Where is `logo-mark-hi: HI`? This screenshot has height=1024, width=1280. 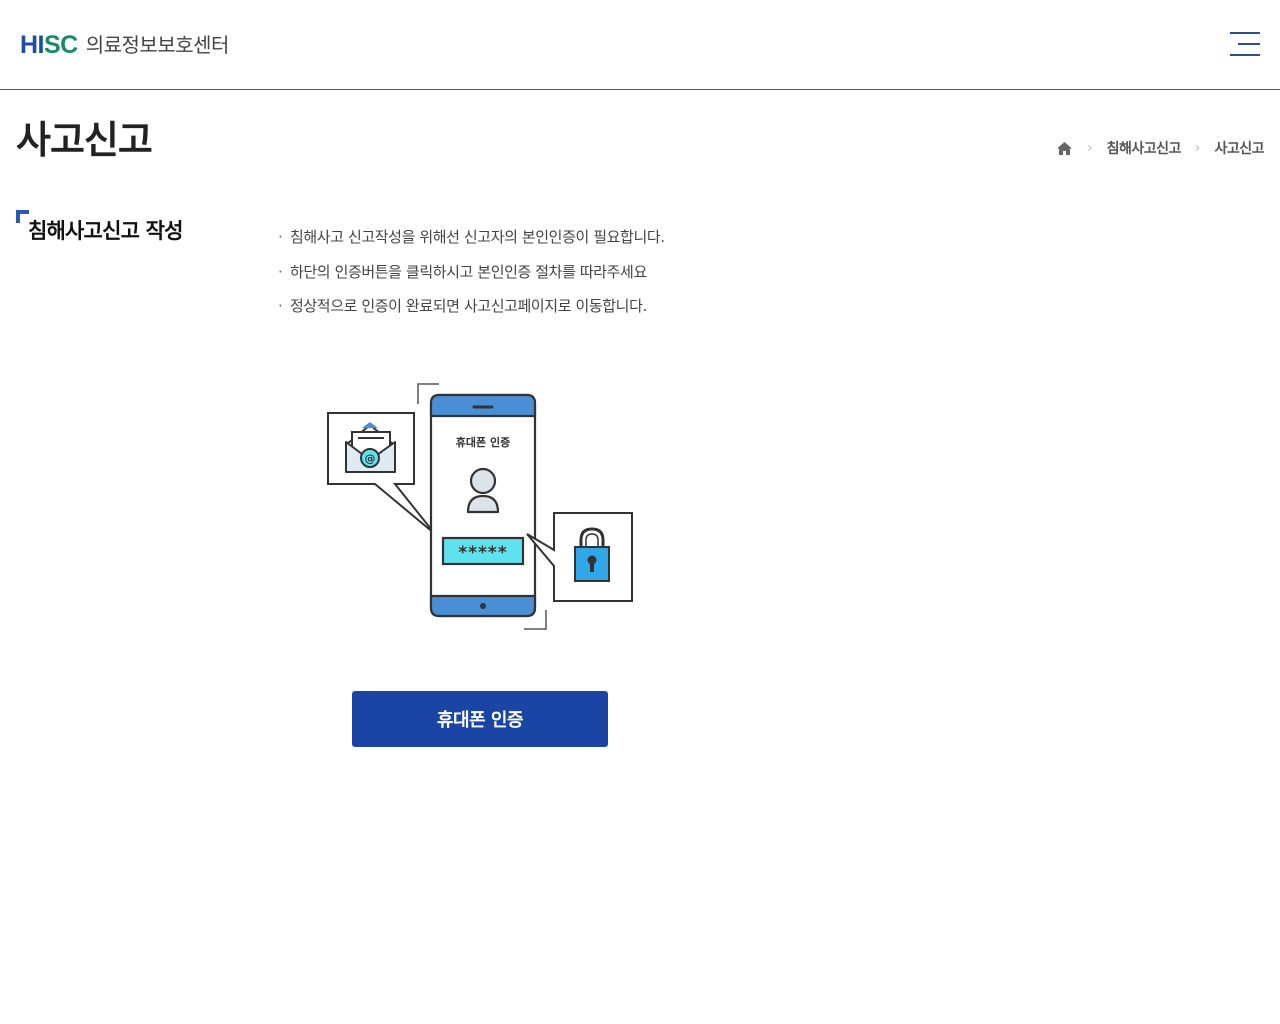 logo-mark-hi: HI is located at coordinates (32, 45).